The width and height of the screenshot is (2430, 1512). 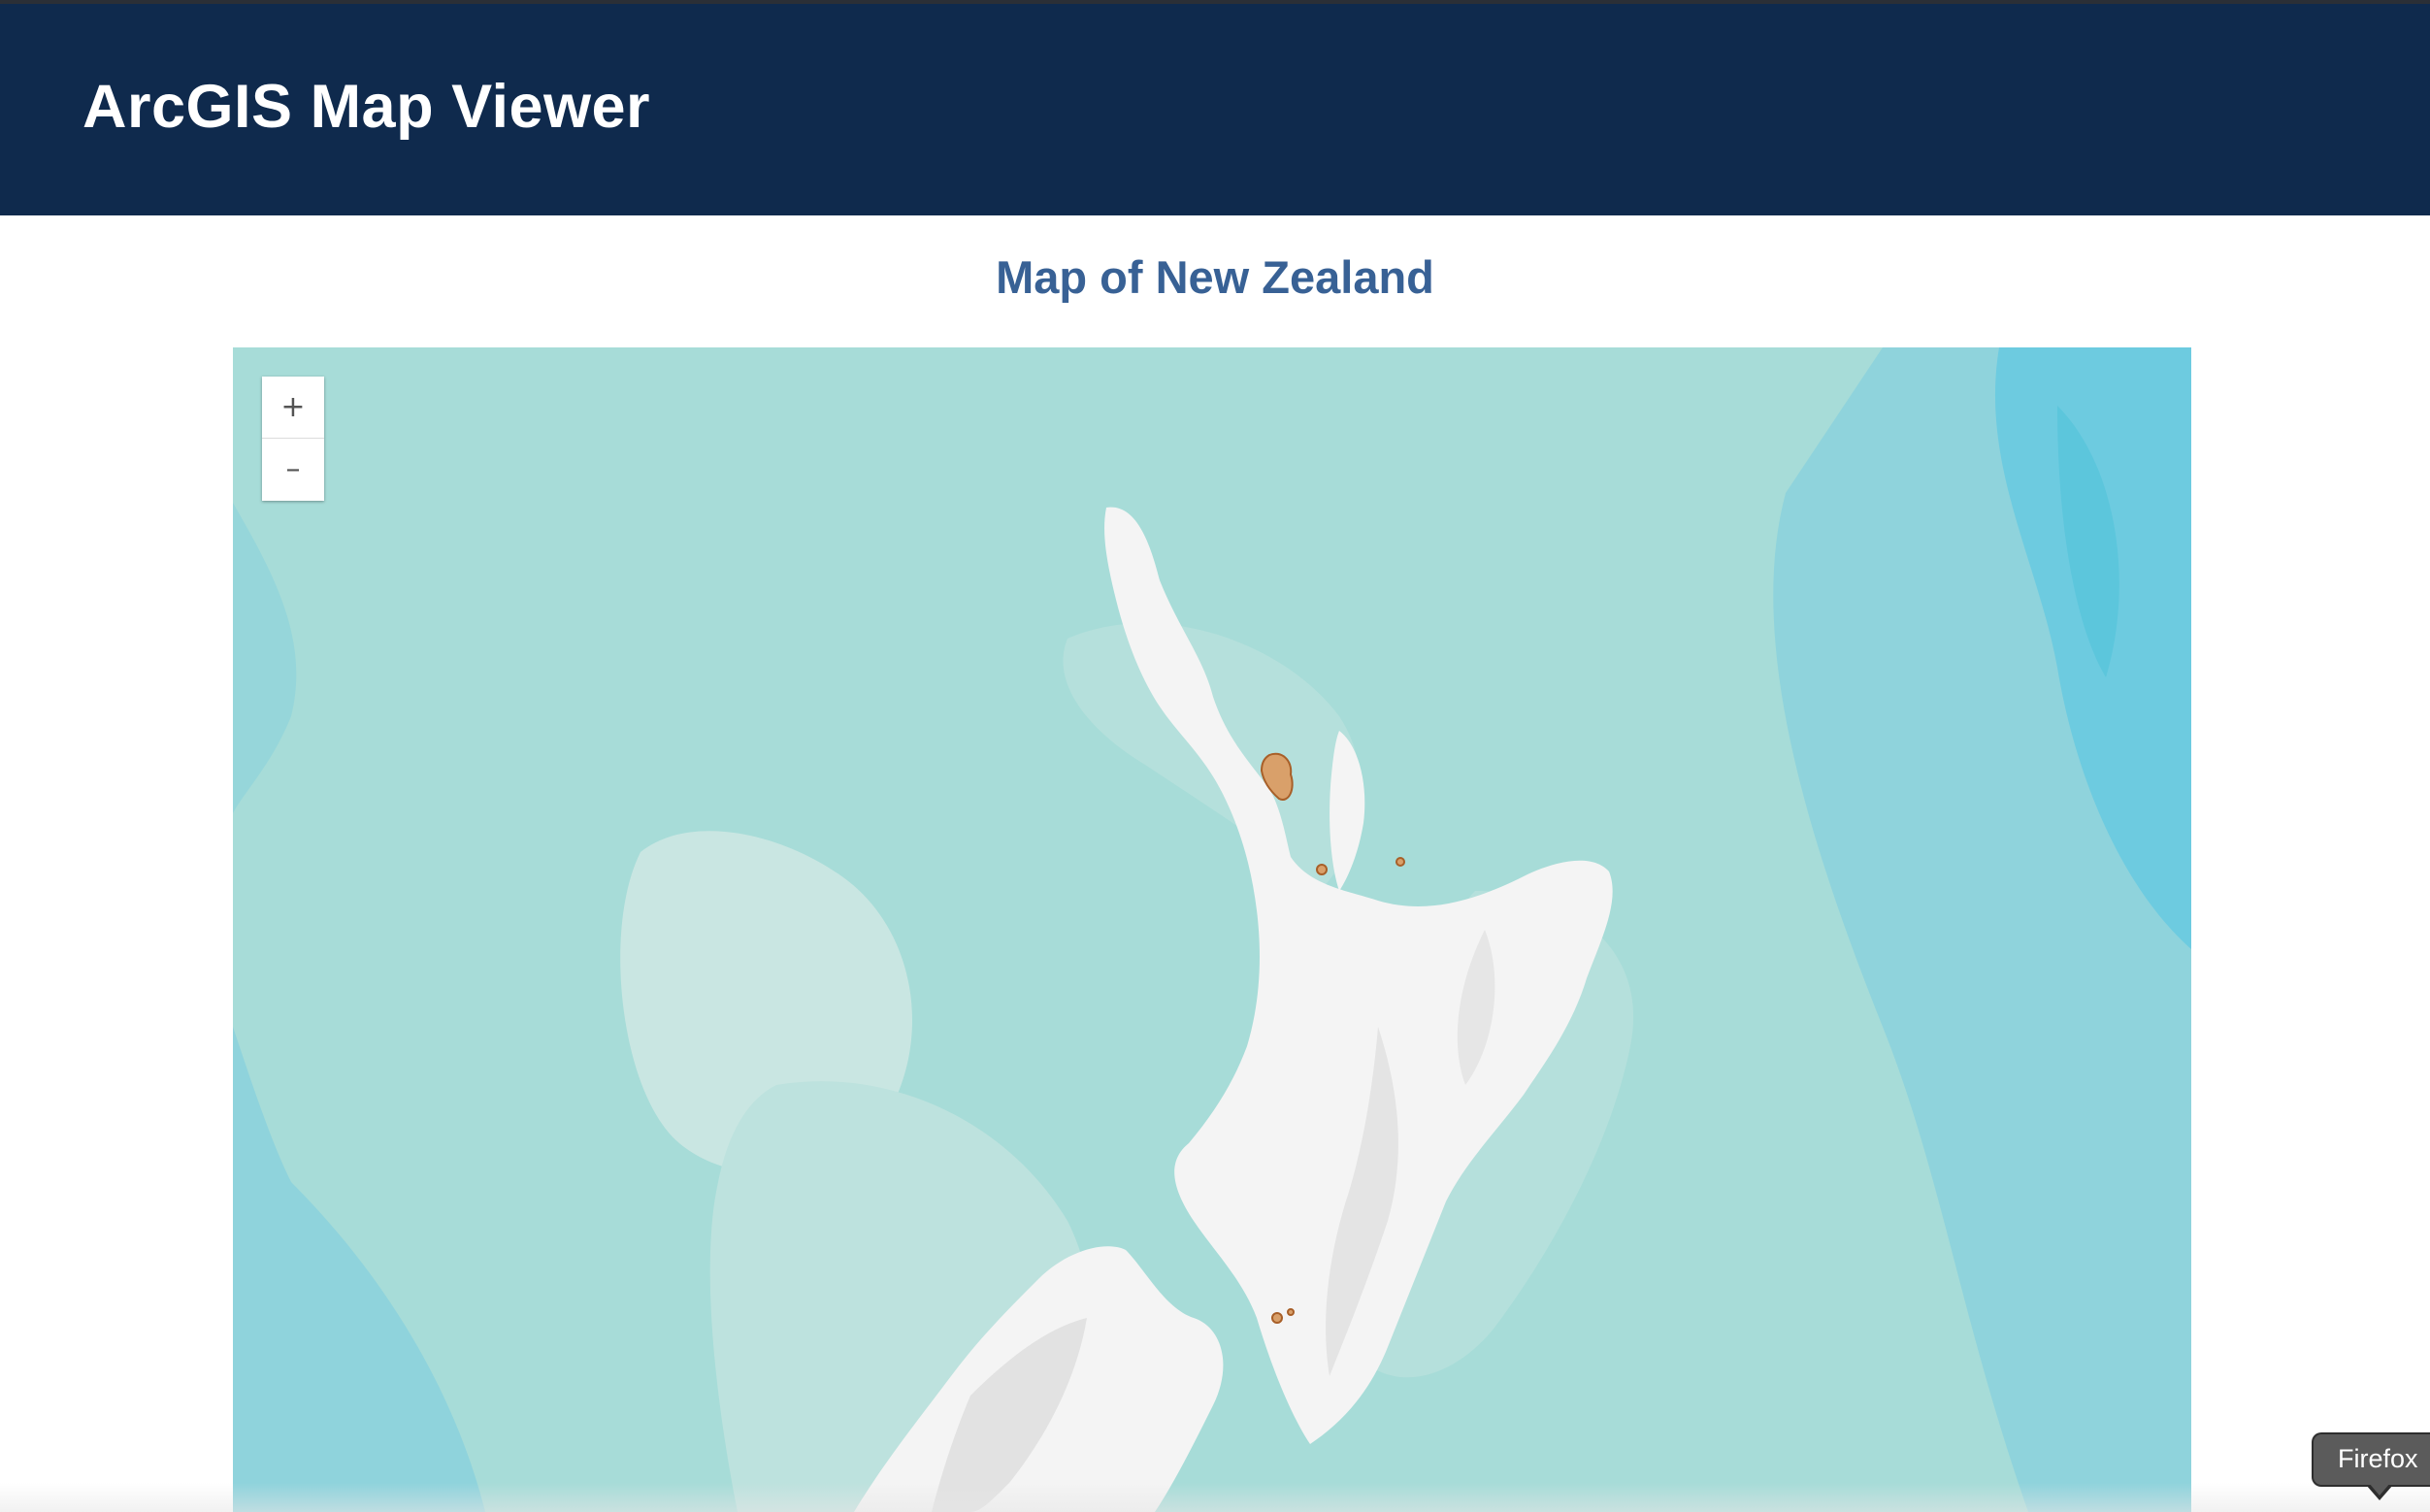 I want to click on minus-icon: –, so click(x=293, y=469).